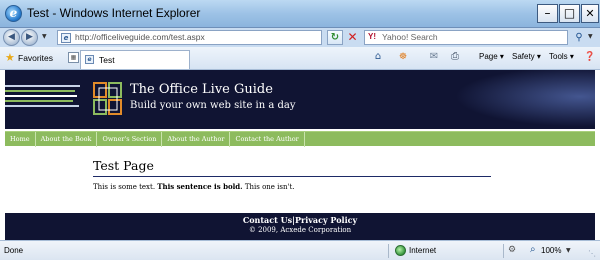 This screenshot has width=600, height=260. Describe the element at coordinates (213, 105) in the screenshot. I see `site-subtitle: Build your own web site in a day` at that location.